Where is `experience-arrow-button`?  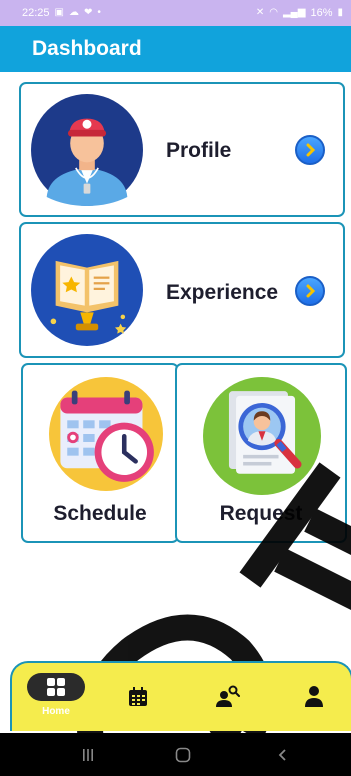
experience-arrow-button is located at coordinates (310, 291).